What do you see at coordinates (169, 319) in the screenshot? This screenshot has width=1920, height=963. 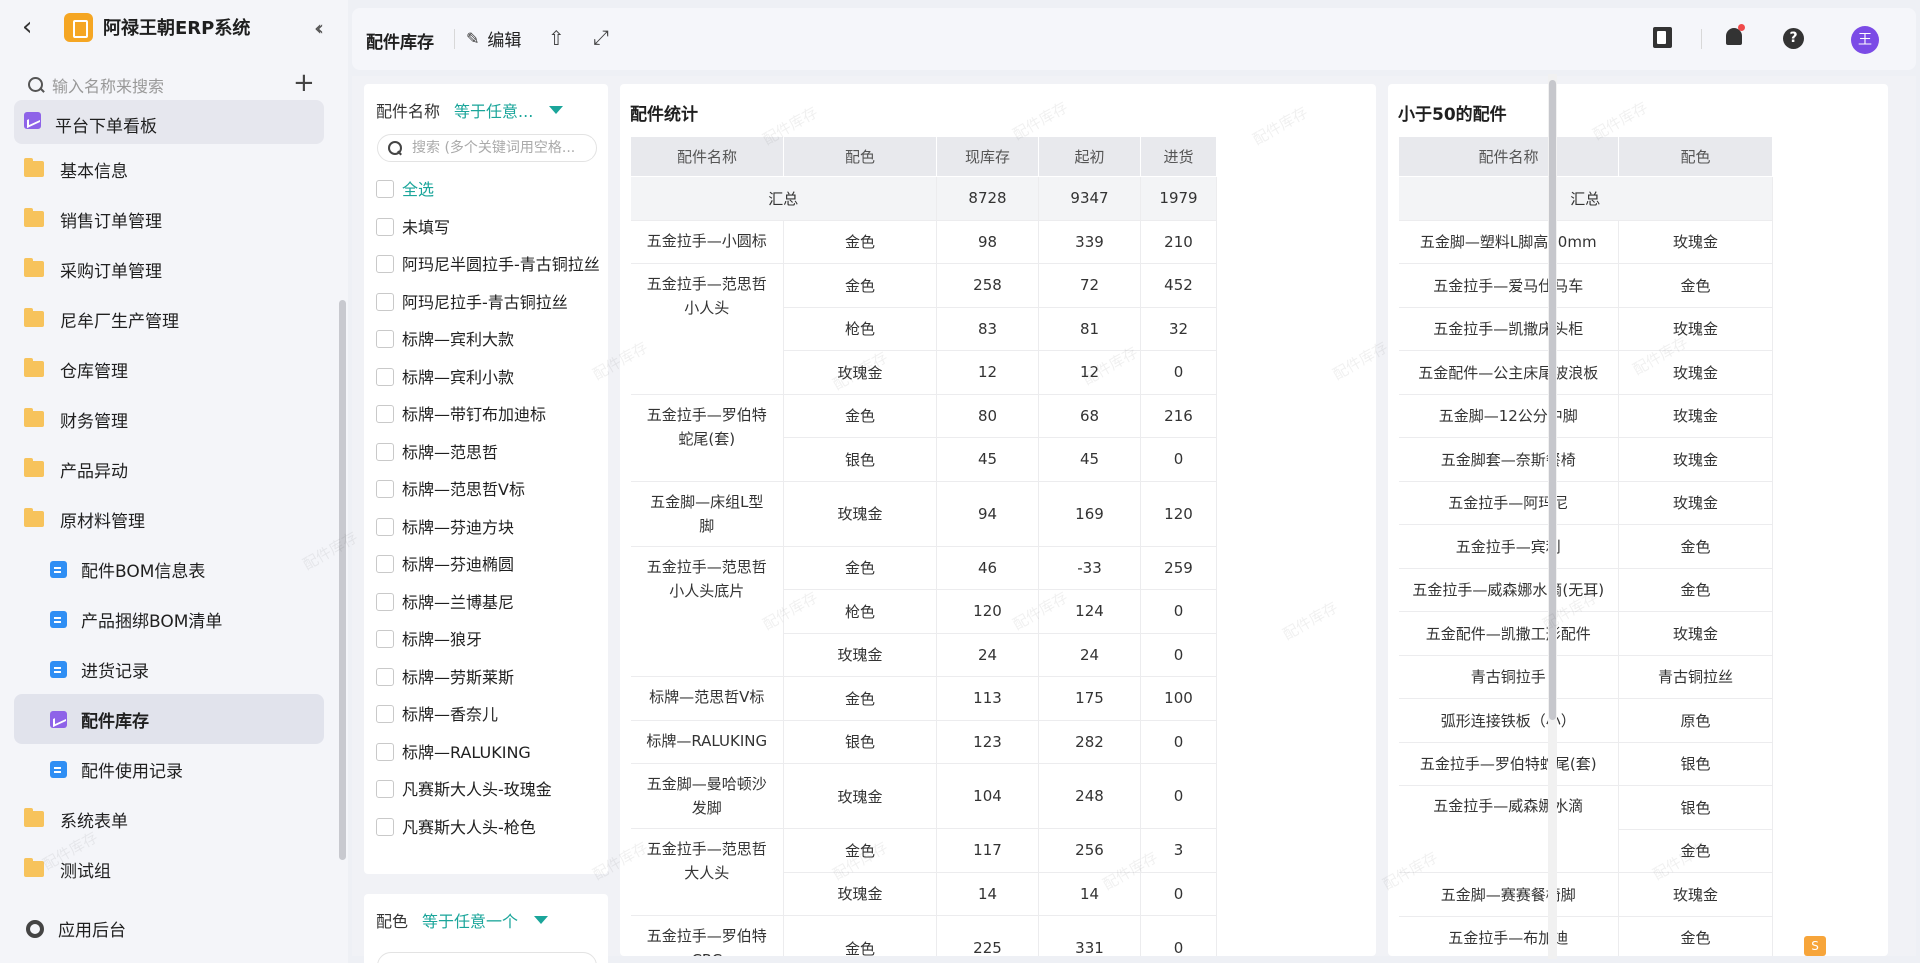 I see `sidebar-item: 尼牟厂生产管理` at bounding box center [169, 319].